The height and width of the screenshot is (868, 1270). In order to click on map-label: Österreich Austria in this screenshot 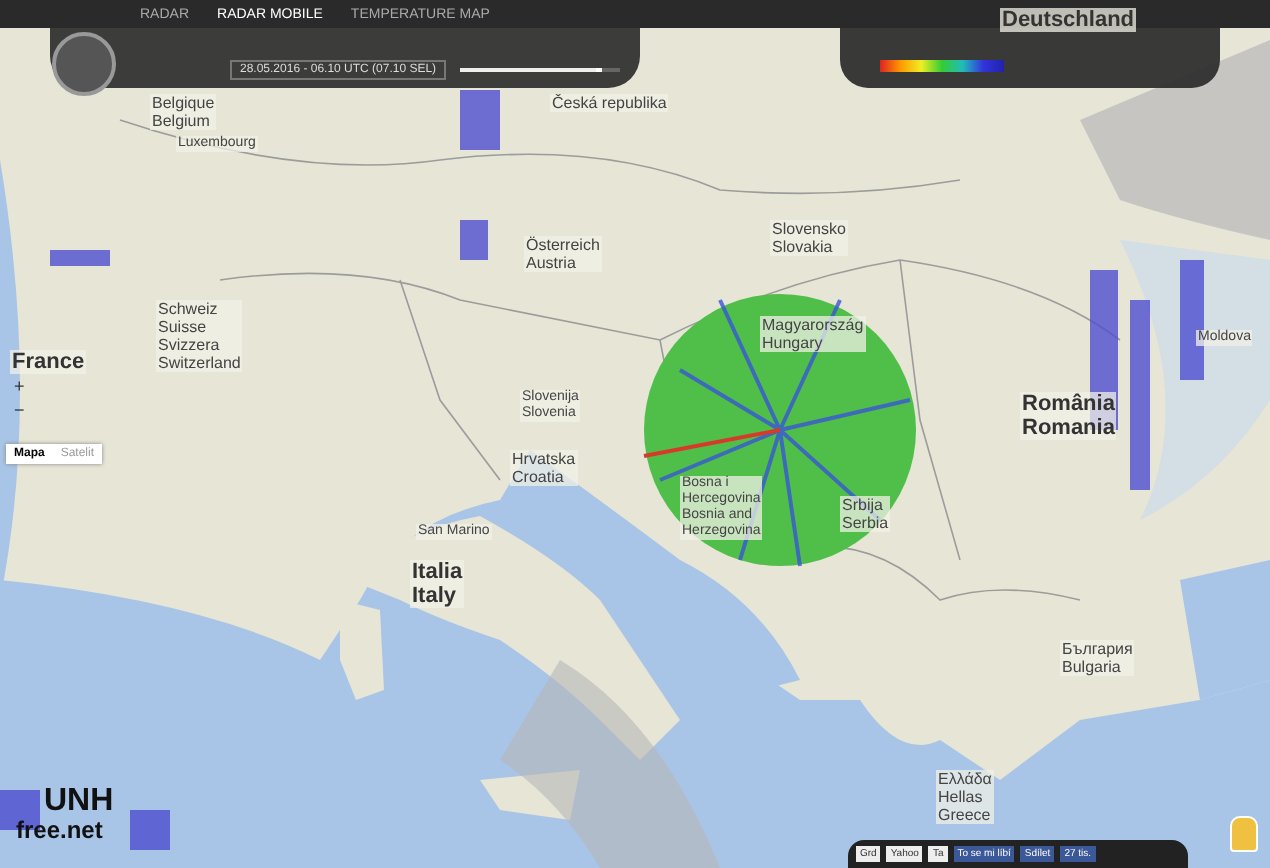, I will do `click(563, 254)`.